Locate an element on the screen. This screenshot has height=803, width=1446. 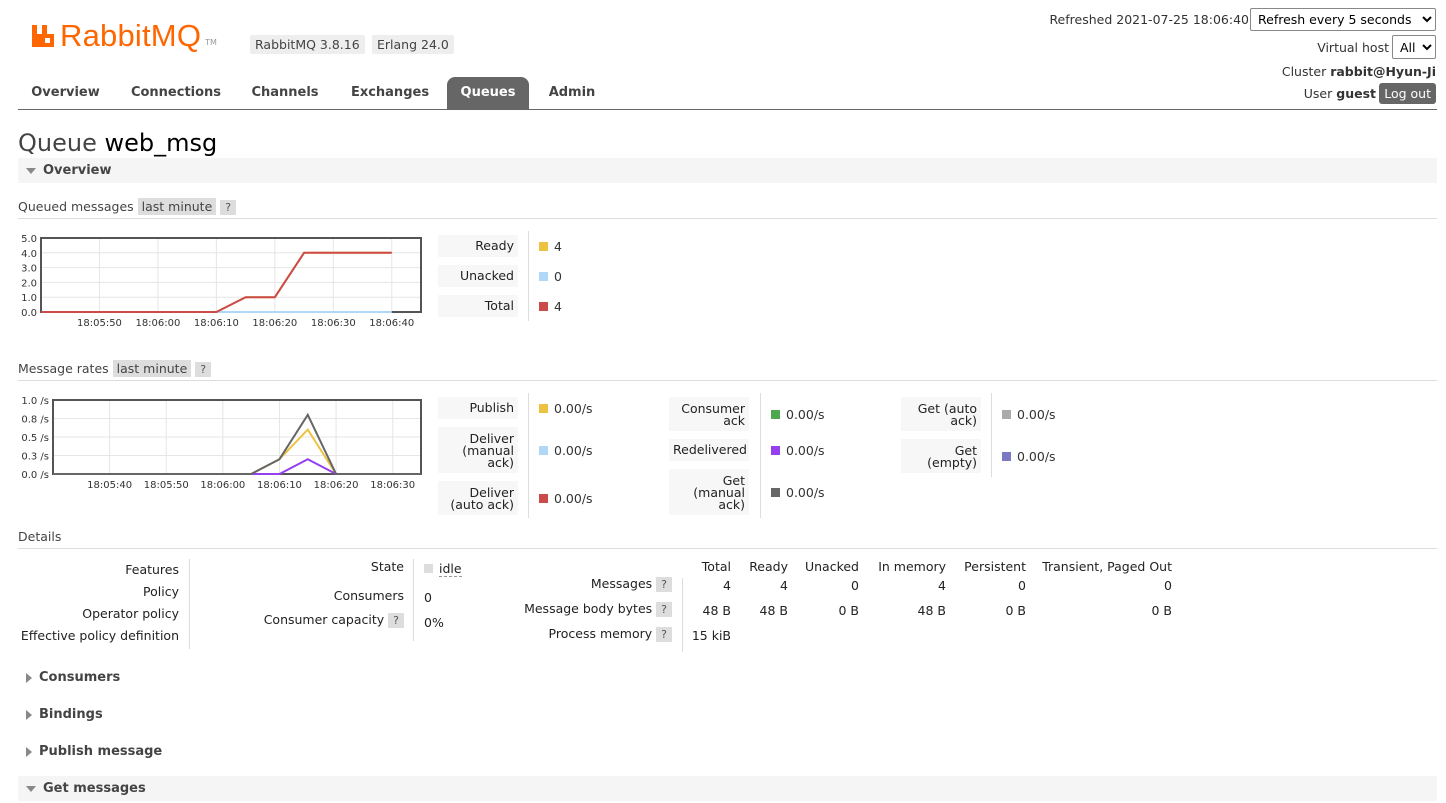
rate-get-manual-label: Get (manual ack) is located at coordinates (709, 492).